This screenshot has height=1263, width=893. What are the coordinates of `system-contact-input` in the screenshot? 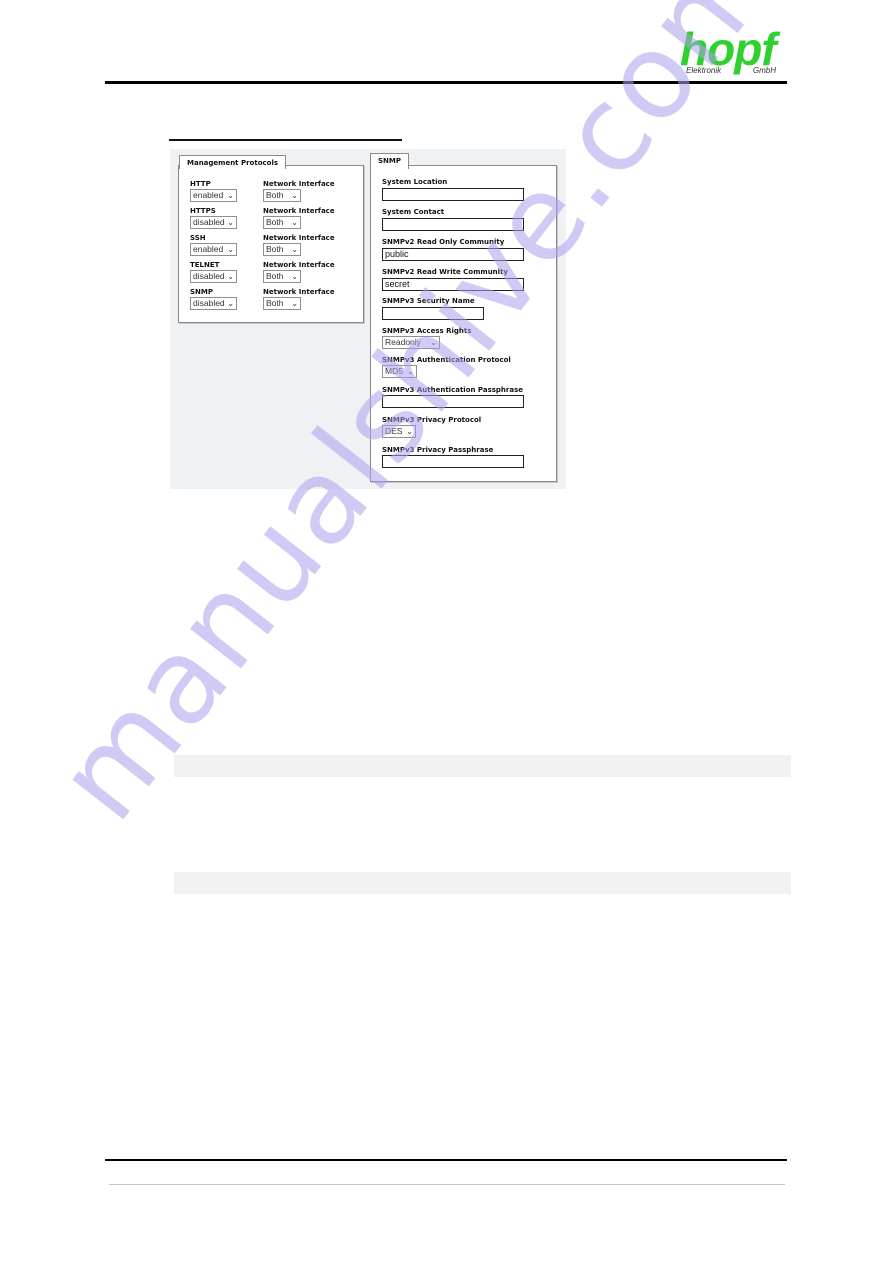 It's located at (453, 224).